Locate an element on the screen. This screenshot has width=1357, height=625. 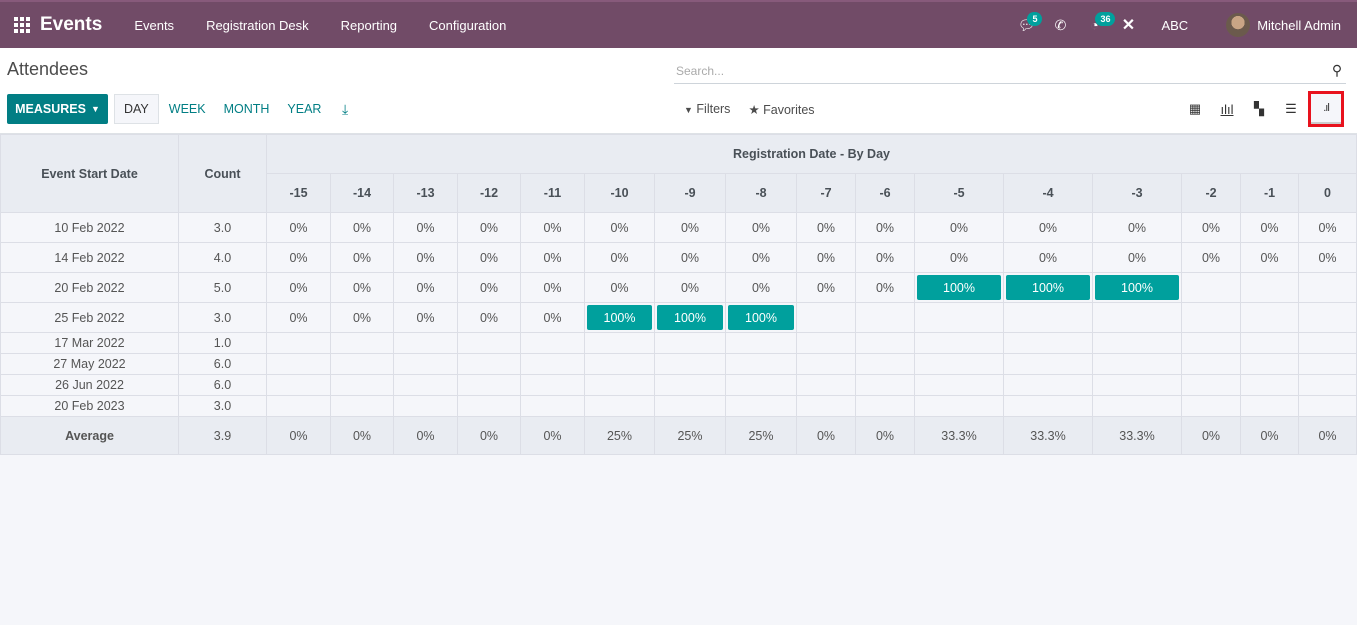
apps-menu-button is located at coordinates (22, 25).